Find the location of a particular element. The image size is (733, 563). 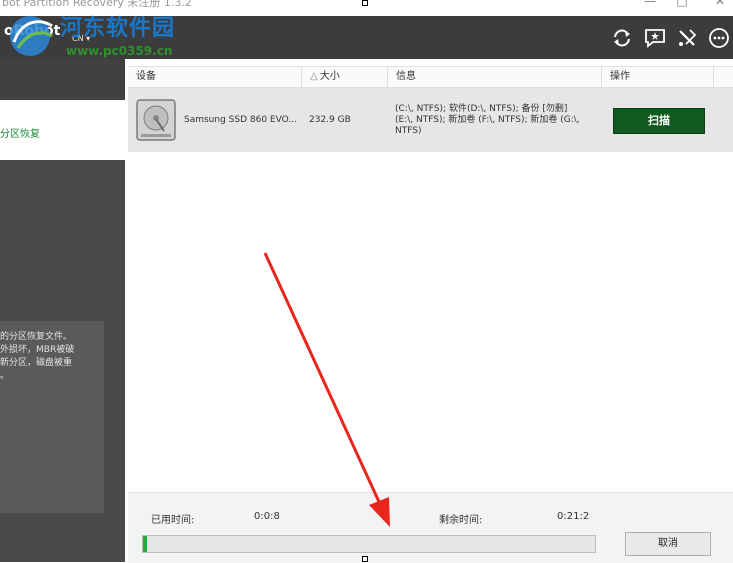

column-header-action: 操作 is located at coordinates (658, 77).